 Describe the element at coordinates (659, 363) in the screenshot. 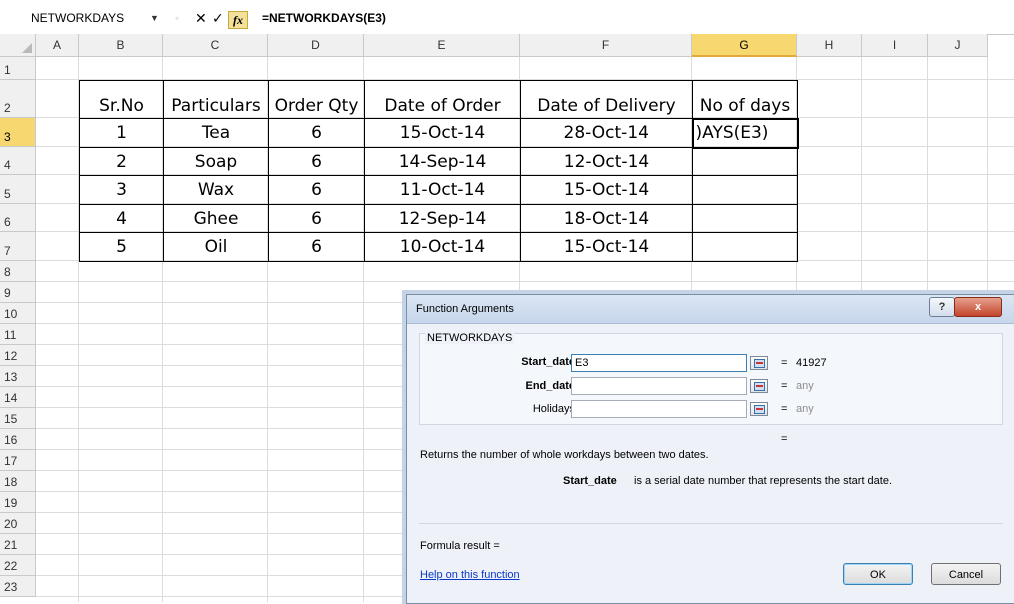

I see `start-date-input: E3` at that location.